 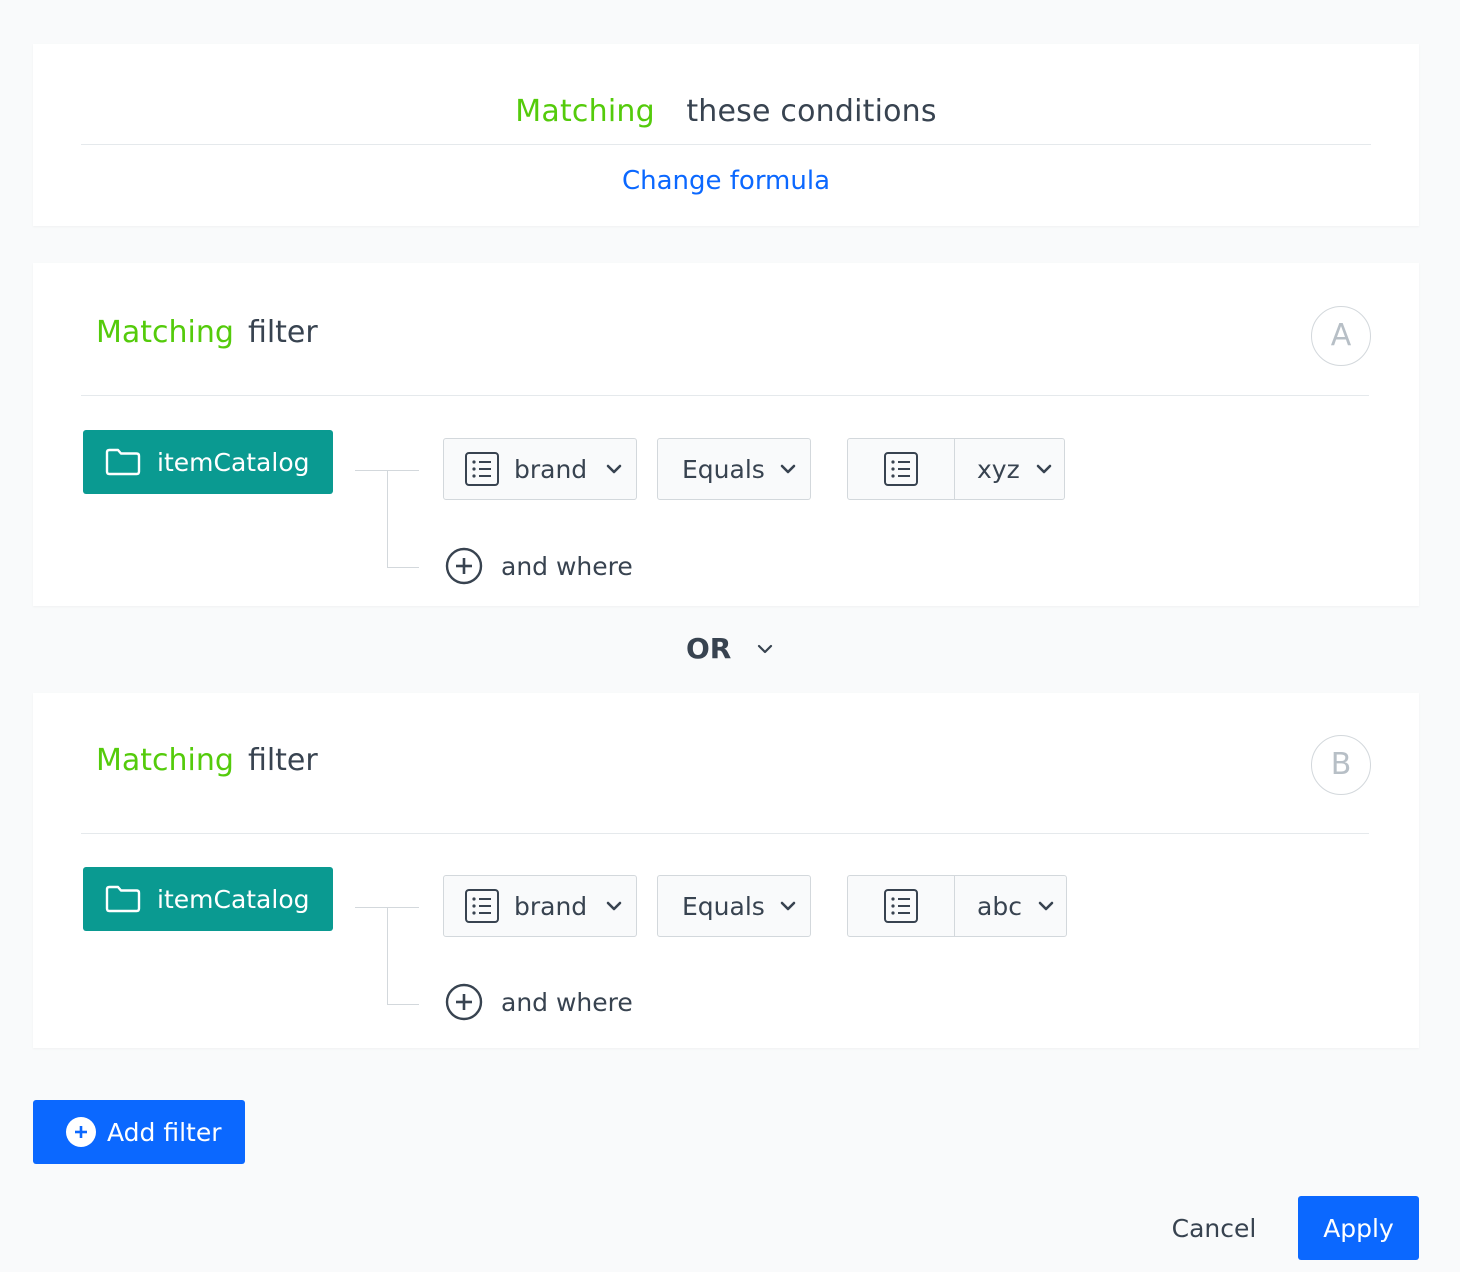 I want to click on filter-letter-badge: B, so click(x=1341, y=765).